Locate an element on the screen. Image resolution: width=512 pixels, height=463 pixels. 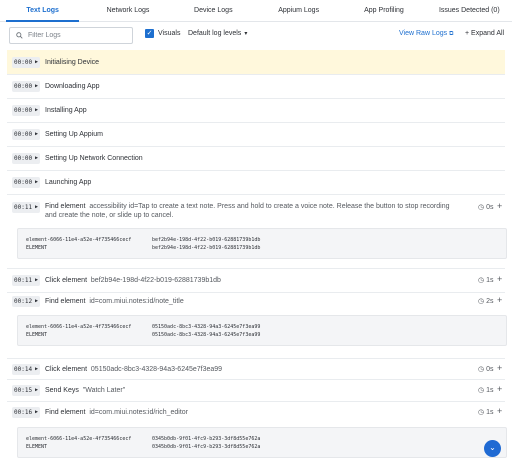
detail-value: 0345b0db-9f01-4fc9-b293-3df8d55e762a is located at coordinates (206, 439).